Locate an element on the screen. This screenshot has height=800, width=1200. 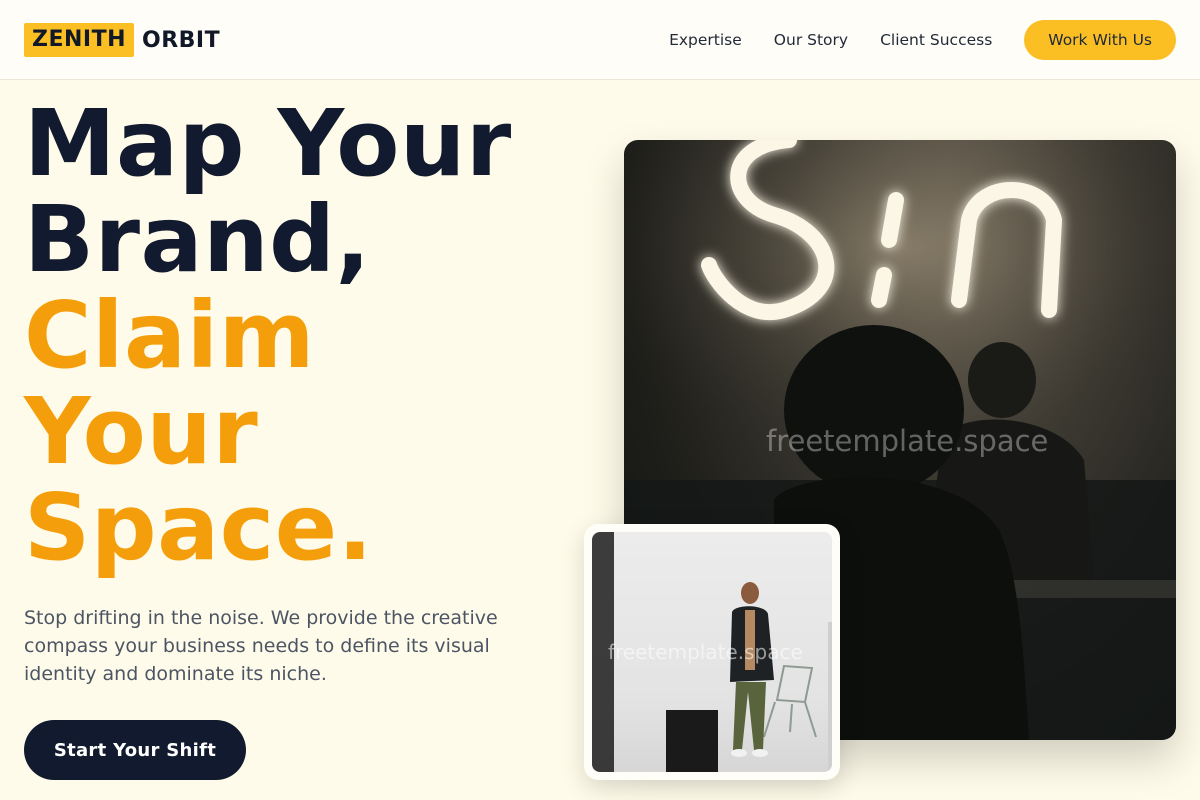
secondary-photo-card: freetemplate.space is located at coordinates (712, 652).